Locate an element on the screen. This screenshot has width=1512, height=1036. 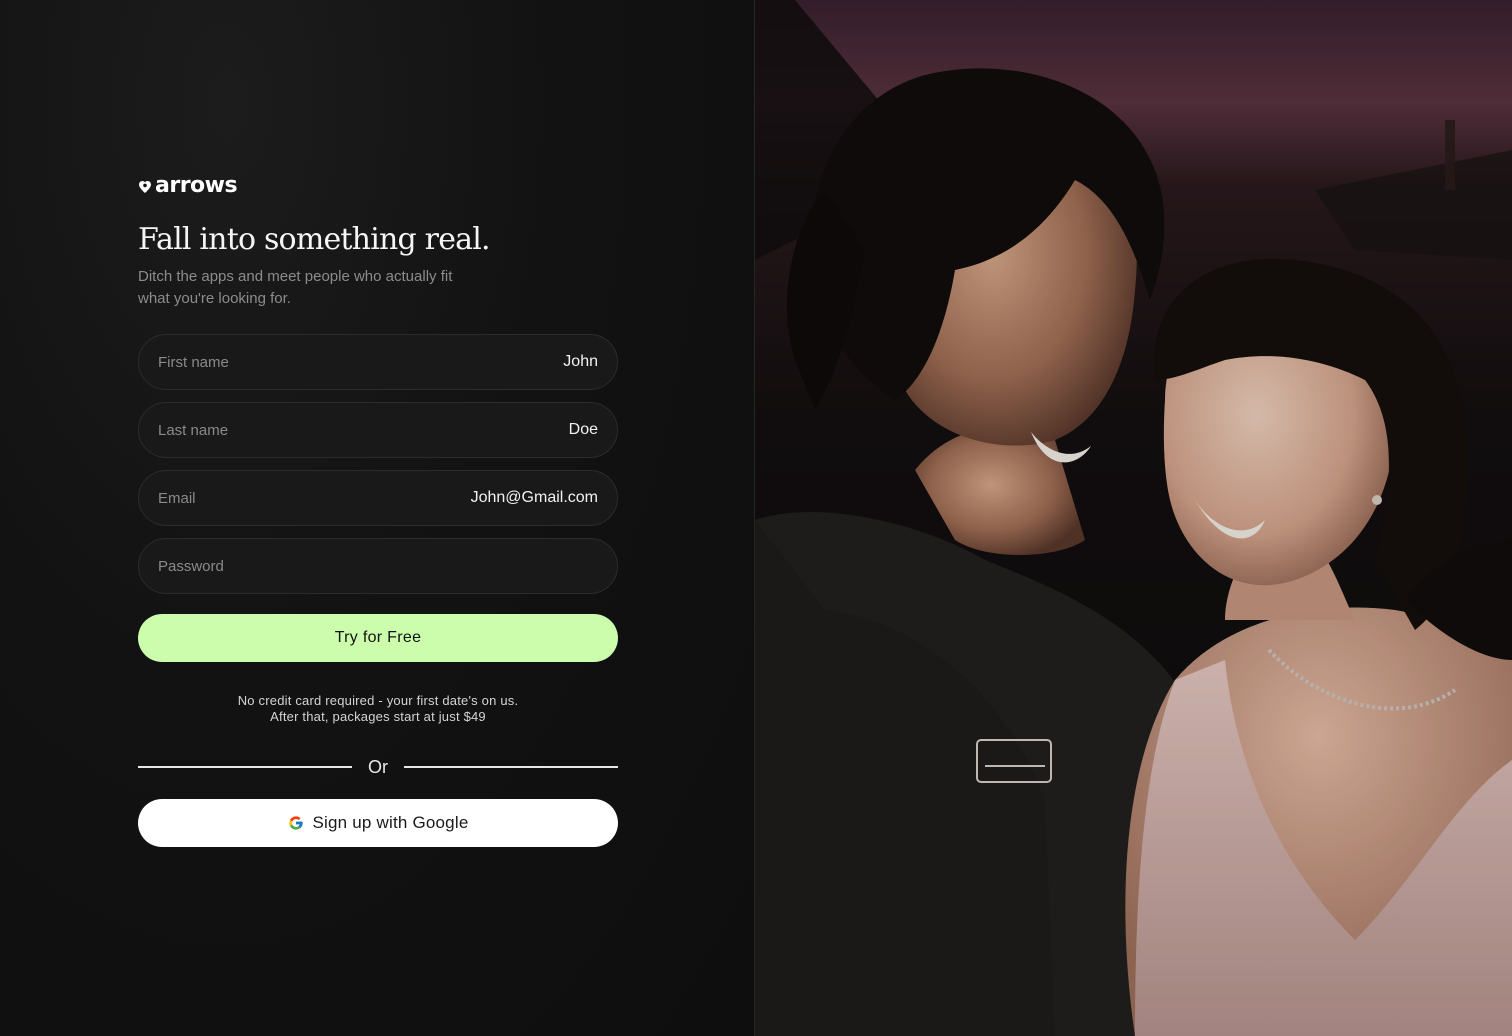
google-icon is located at coordinates (295, 823).